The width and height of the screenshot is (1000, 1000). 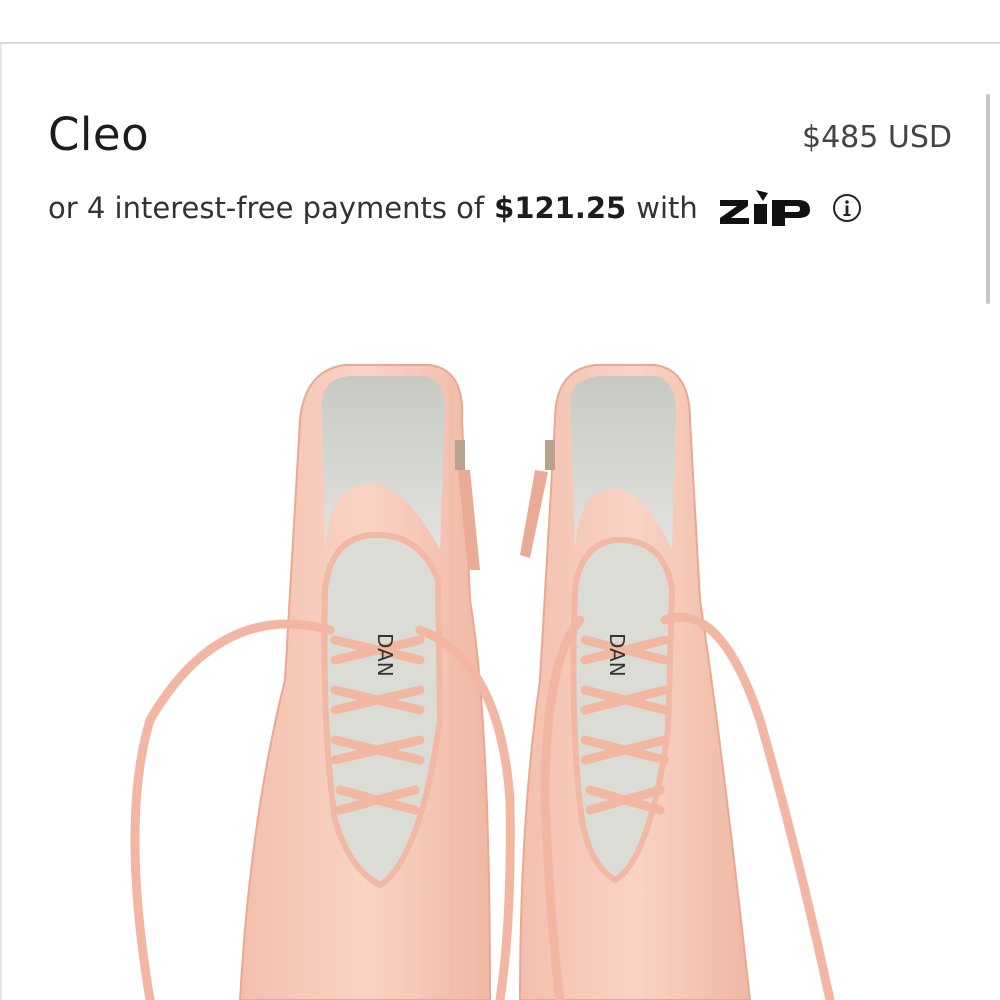 I want to click on header-divider, so click(x=500, y=43).